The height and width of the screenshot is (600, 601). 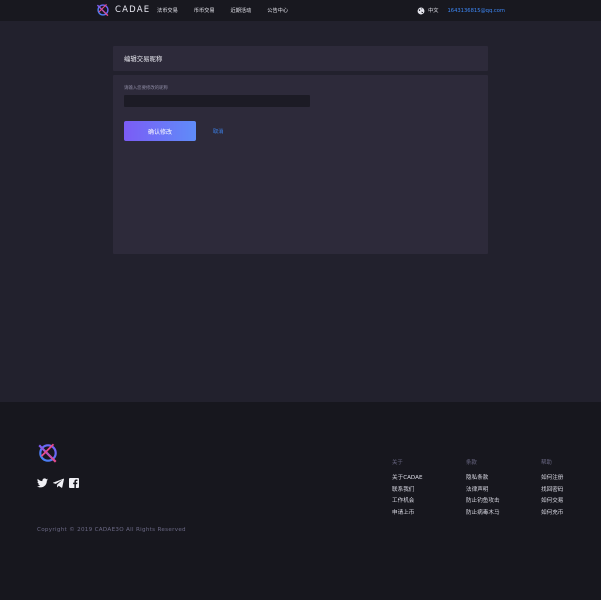 I want to click on telegram-icon, so click(x=58, y=483).